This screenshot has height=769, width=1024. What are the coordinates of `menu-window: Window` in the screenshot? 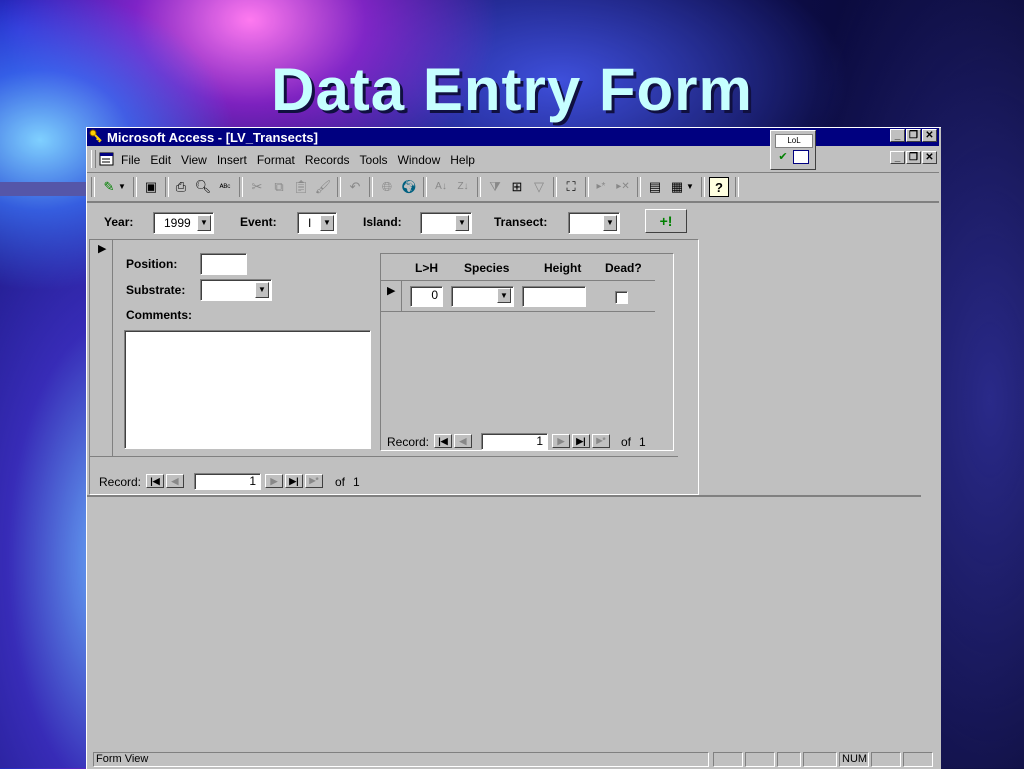 It's located at (419, 160).